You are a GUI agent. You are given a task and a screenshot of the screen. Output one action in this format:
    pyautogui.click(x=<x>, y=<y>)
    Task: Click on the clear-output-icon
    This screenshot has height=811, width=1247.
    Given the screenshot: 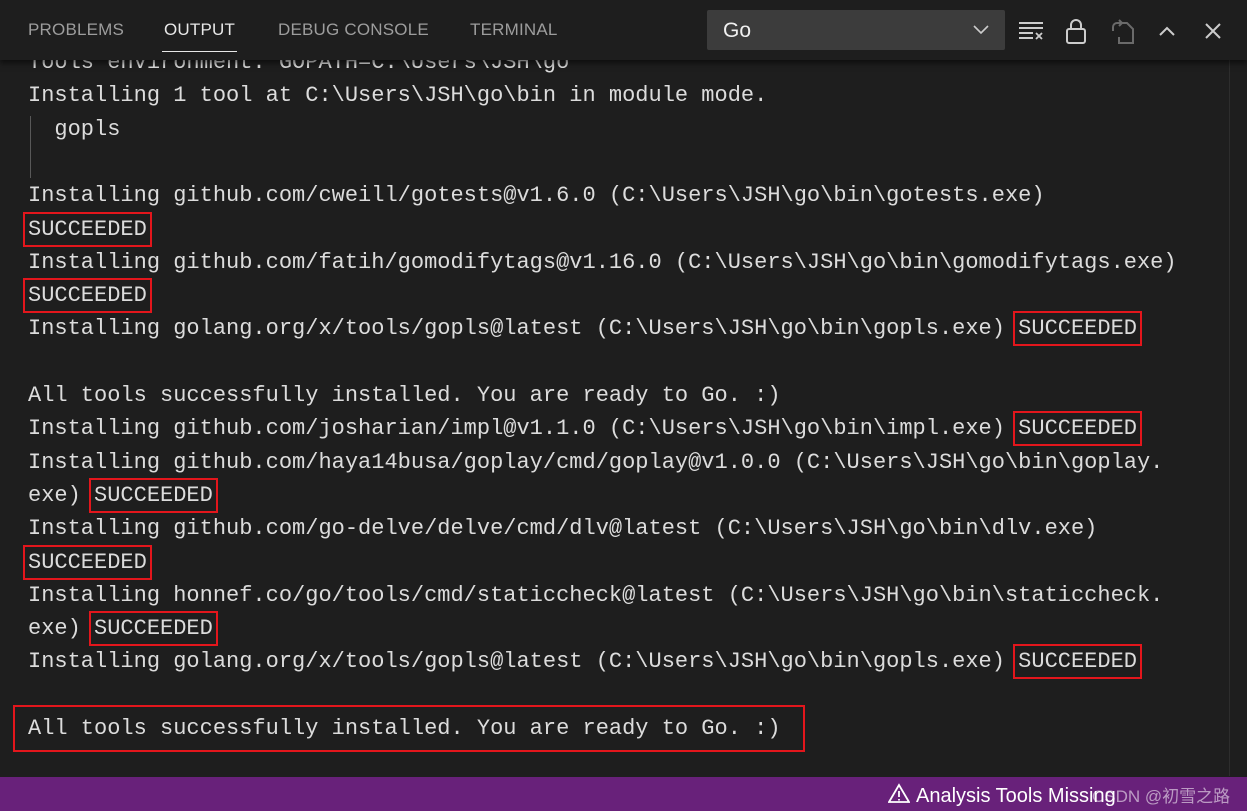 What is the action you would take?
    pyautogui.click(x=1031, y=31)
    